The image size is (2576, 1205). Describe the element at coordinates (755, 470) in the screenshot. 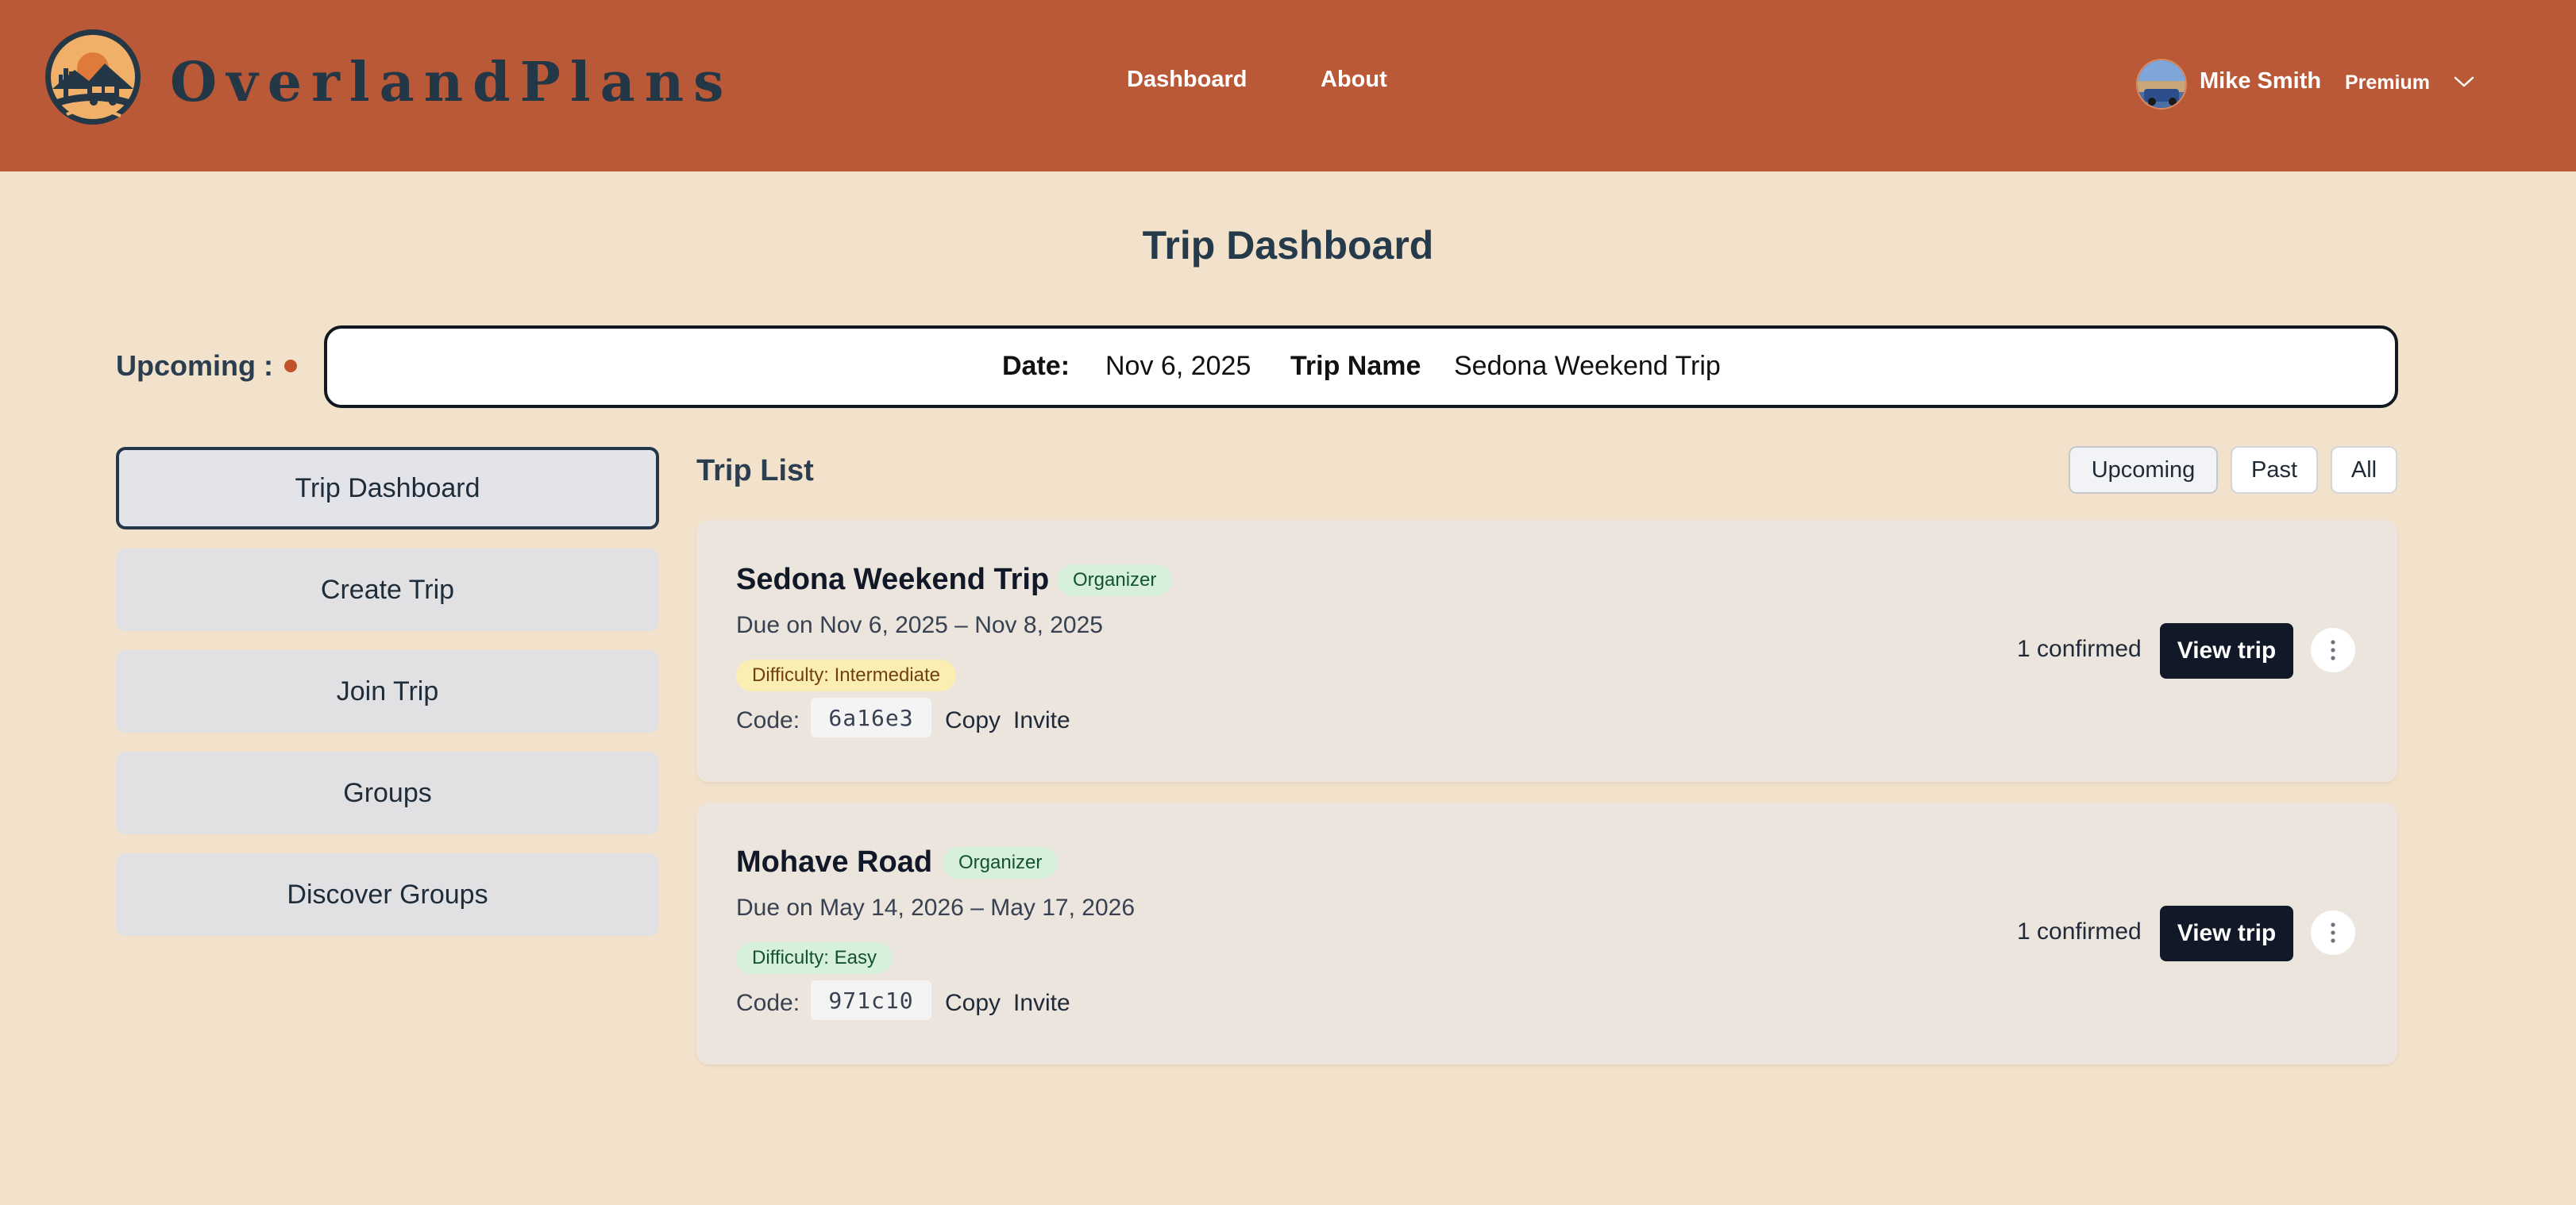

I see `trip-list-title: Trip List` at that location.